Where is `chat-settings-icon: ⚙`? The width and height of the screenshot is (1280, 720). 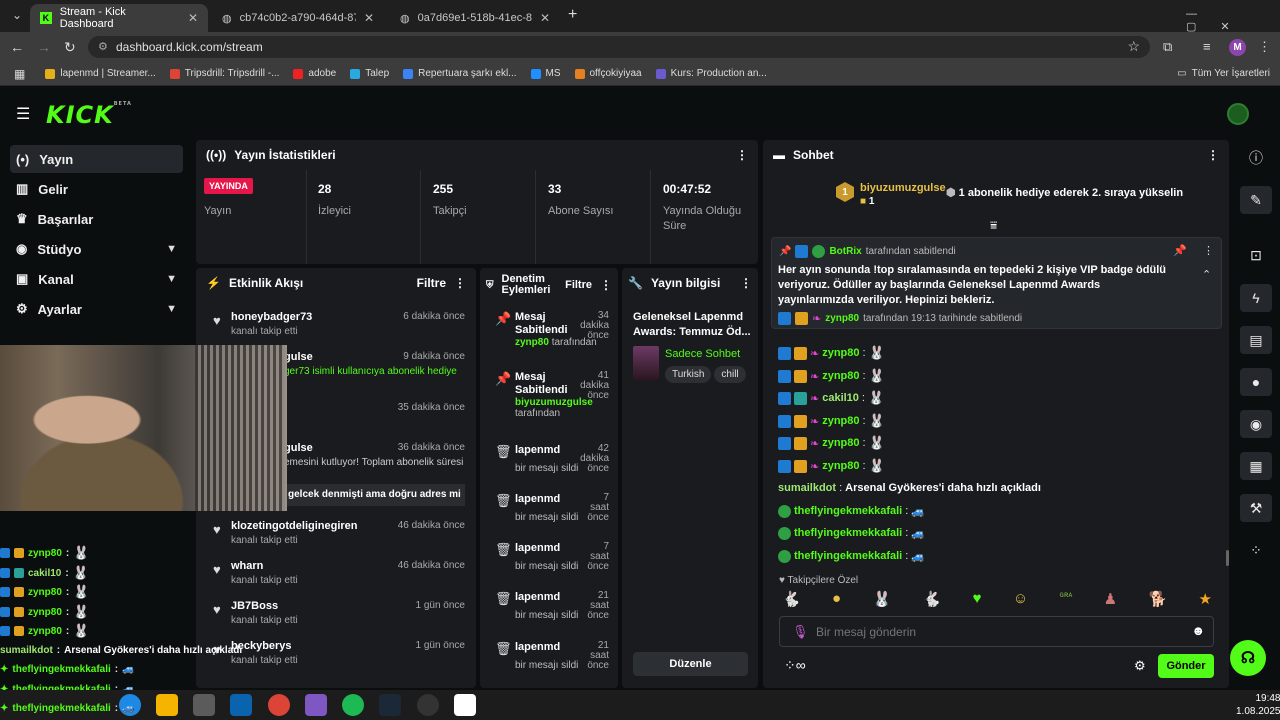
chat-settings-icon: ⚙ is located at coordinates (1140, 666).